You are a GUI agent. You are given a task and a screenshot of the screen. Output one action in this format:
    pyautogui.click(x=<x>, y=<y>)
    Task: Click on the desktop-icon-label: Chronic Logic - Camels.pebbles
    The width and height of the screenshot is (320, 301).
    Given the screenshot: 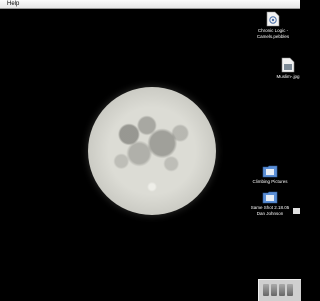 What is the action you would take?
    pyautogui.click(x=273, y=33)
    